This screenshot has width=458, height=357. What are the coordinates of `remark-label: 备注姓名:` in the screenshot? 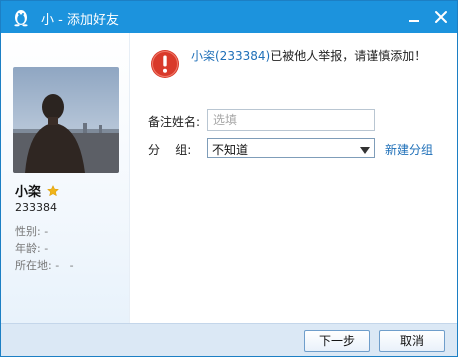 It's located at (174, 122).